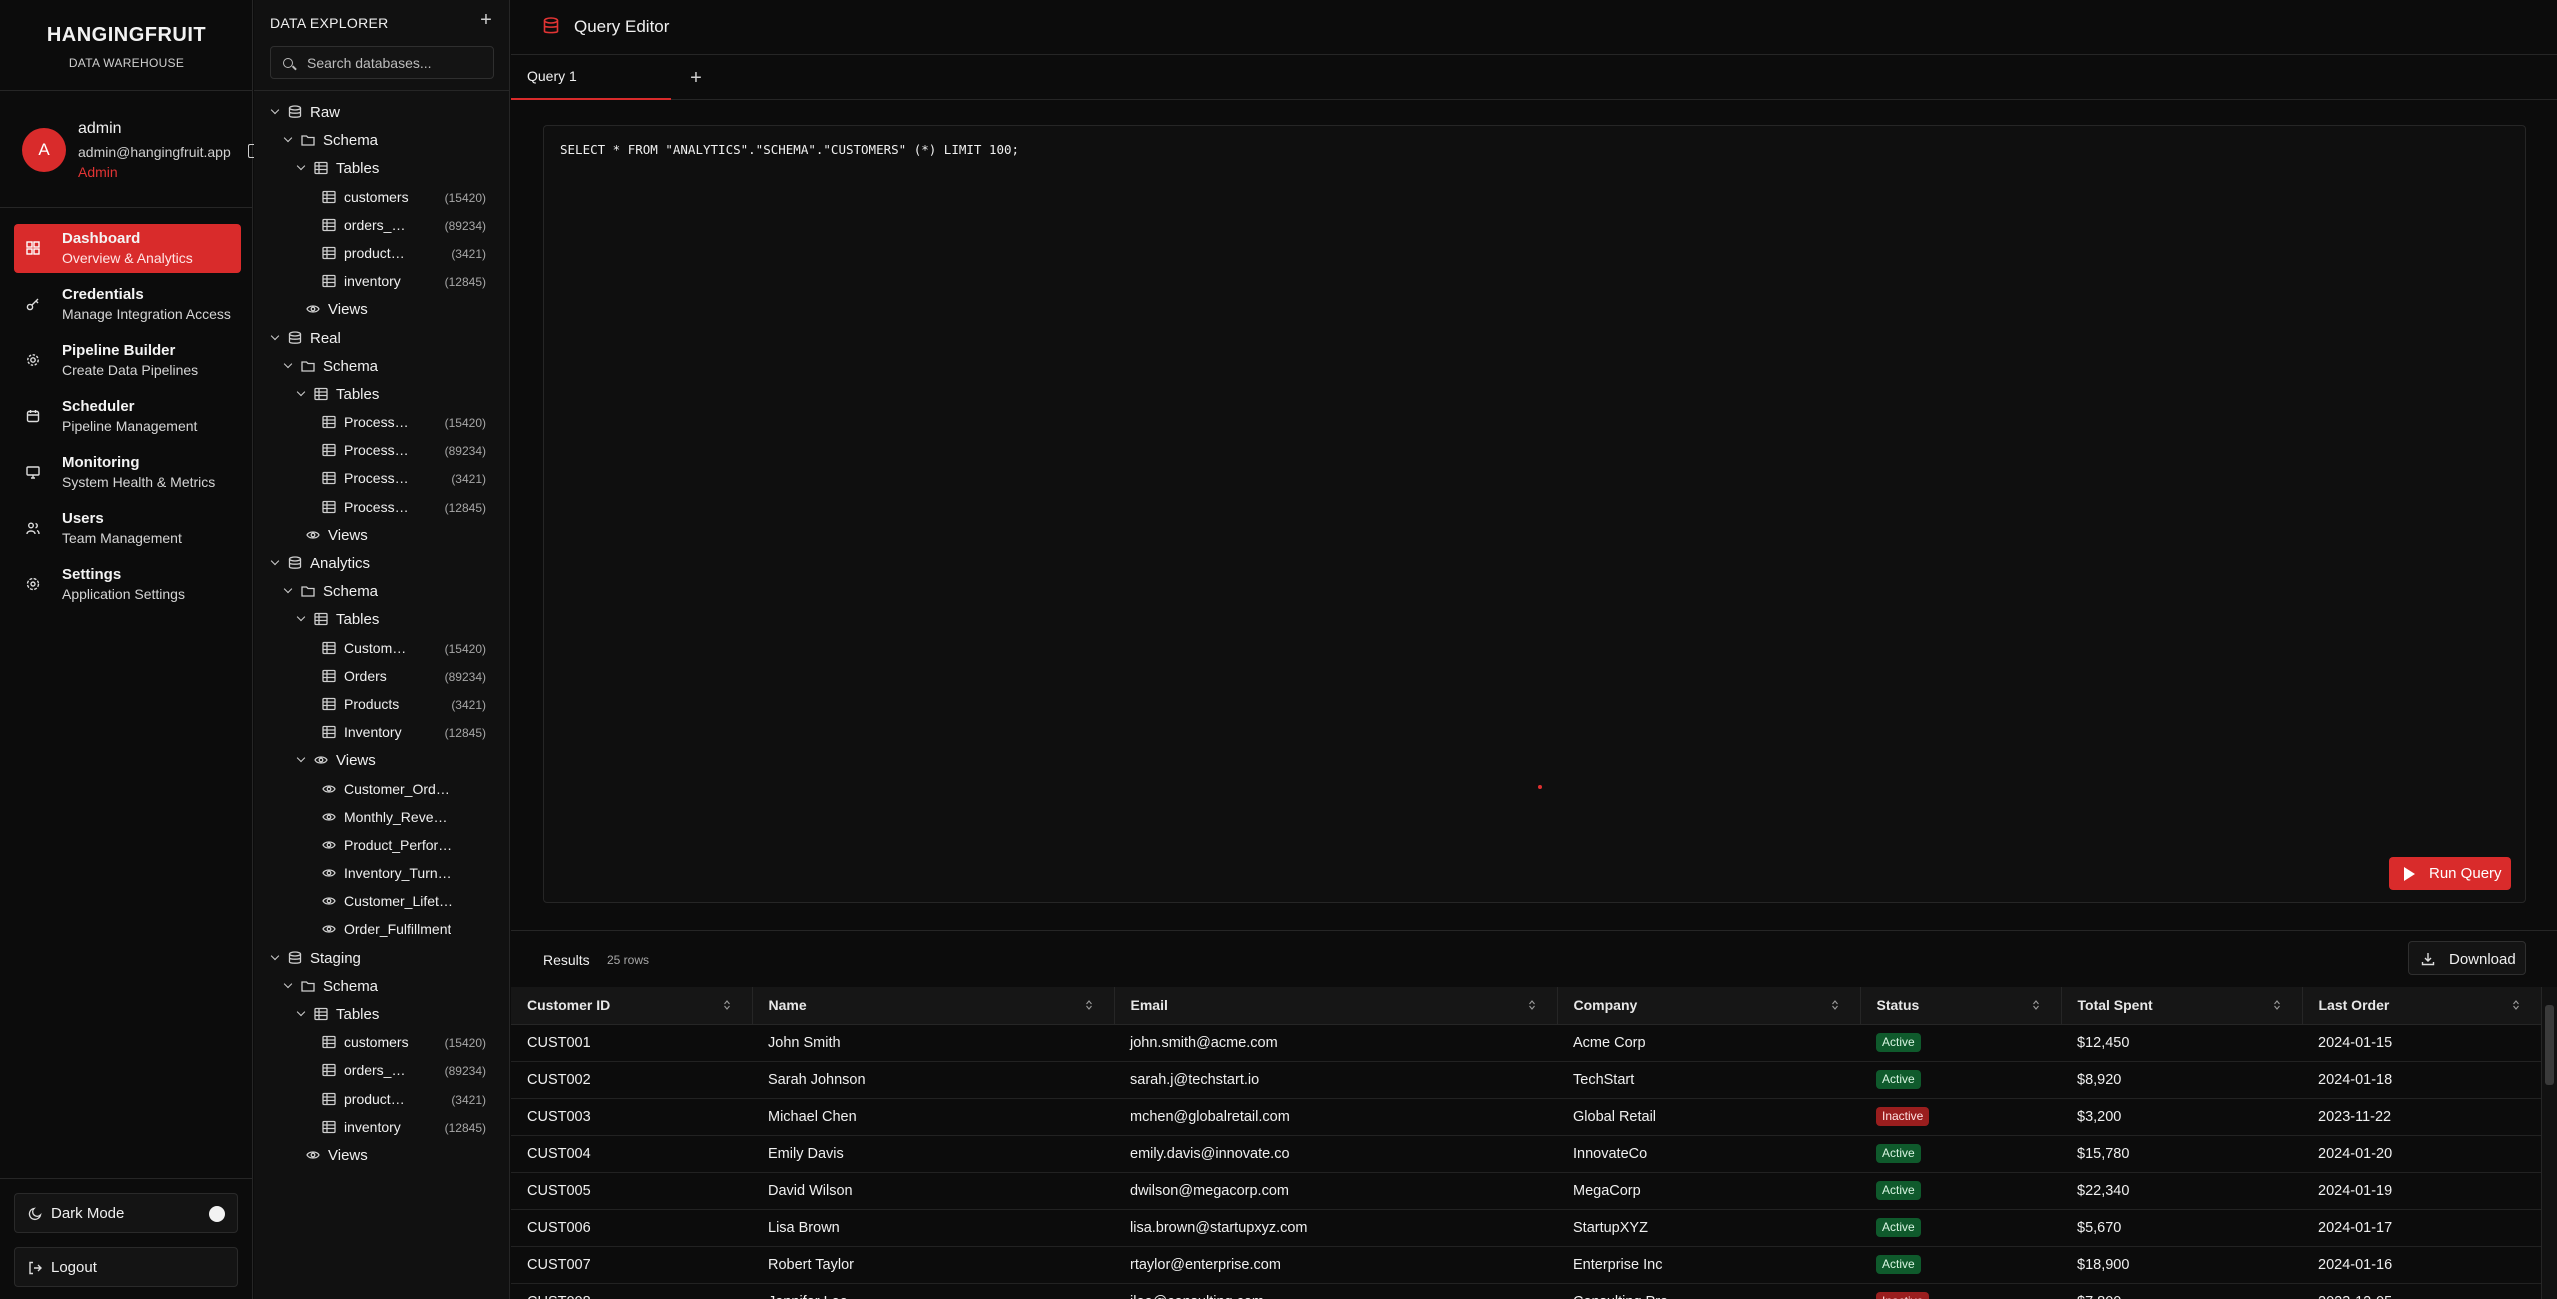  What do you see at coordinates (126, 1267) in the screenshot?
I see `logout-button: Logout` at bounding box center [126, 1267].